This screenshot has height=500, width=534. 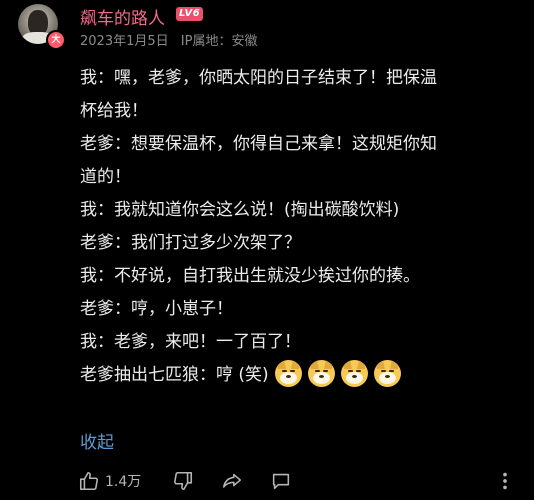 What do you see at coordinates (156, 309) in the screenshot?
I see `content-line: 老爹：哼，小崽子！` at bounding box center [156, 309].